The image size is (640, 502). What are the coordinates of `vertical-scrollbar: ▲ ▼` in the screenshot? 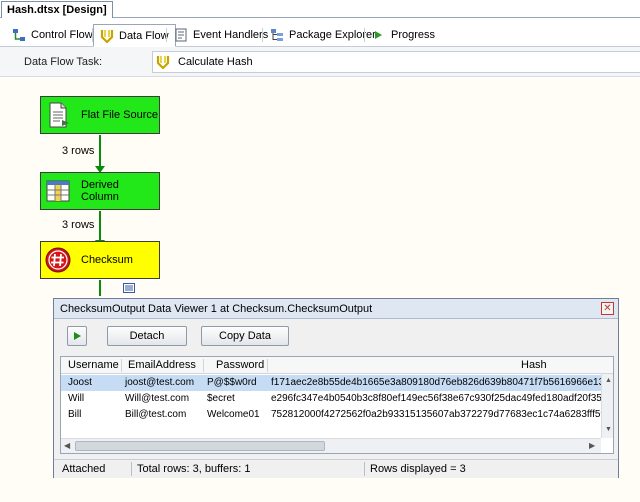 It's located at (607, 406).